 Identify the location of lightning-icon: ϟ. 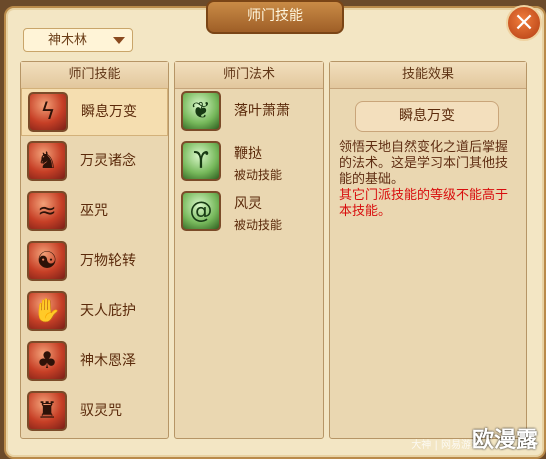
(48, 112).